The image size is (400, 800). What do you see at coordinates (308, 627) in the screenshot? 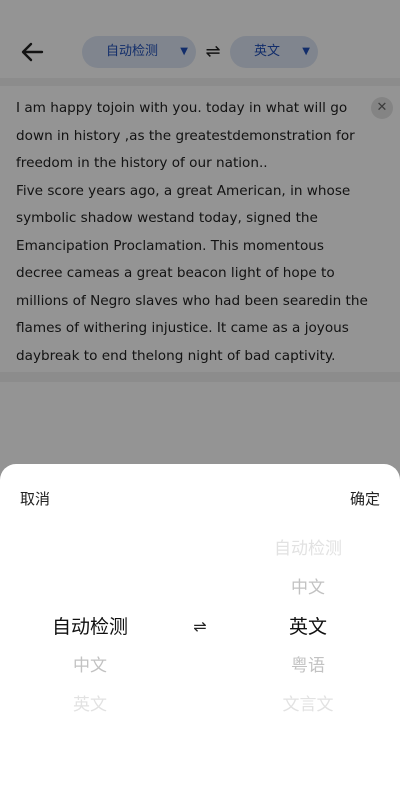
I see `picker-option-selected: 英文` at bounding box center [308, 627].